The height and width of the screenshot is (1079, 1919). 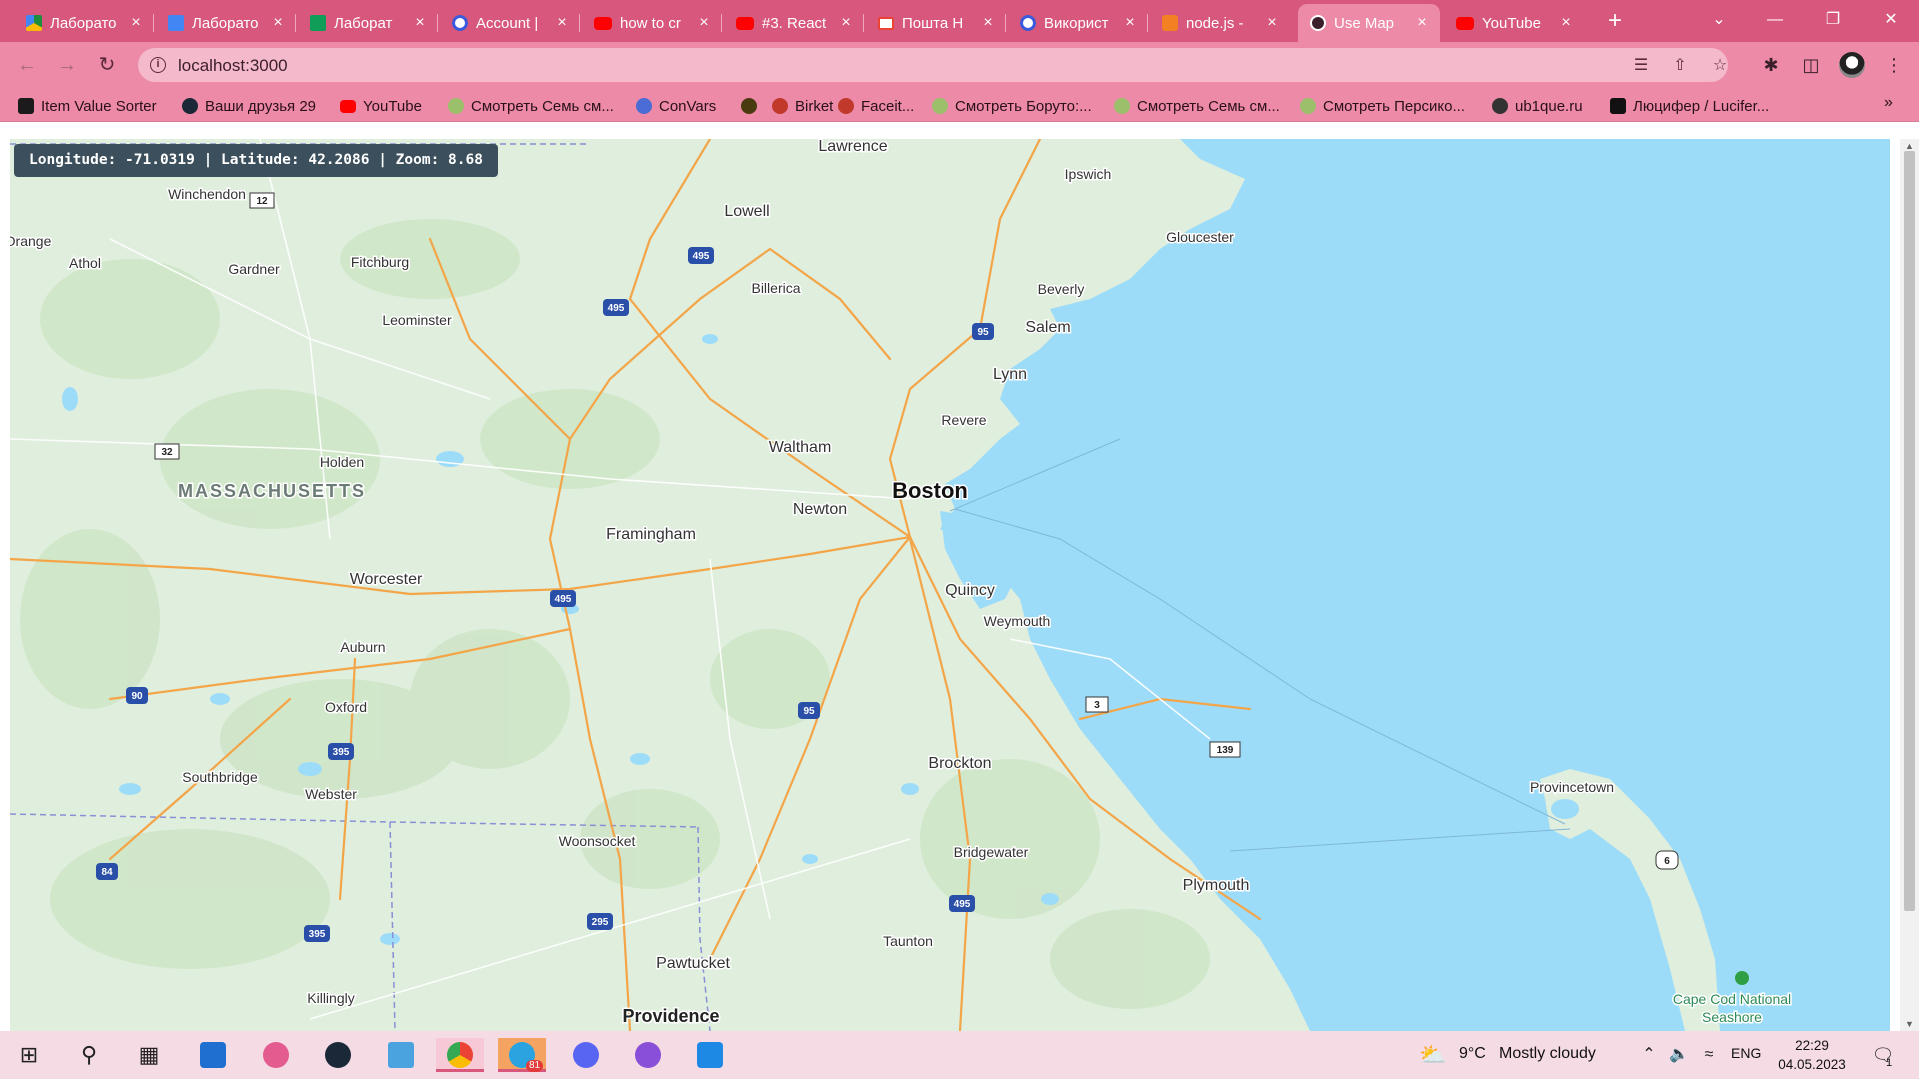 I want to click on svg-text: 6, so click(x=1667, y=861).